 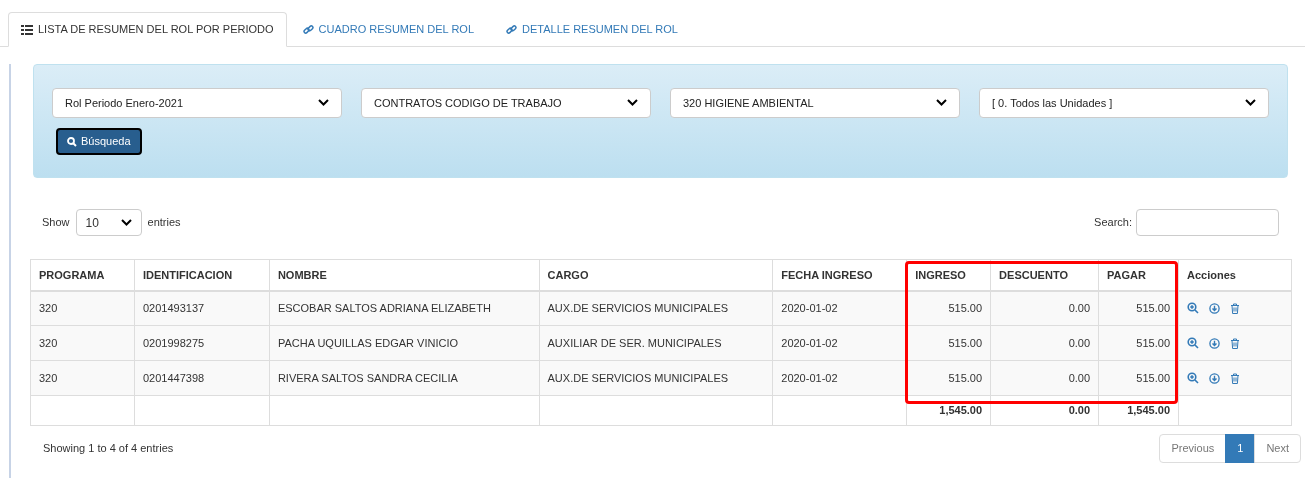 What do you see at coordinates (1240, 448) in the screenshot?
I see `page-button: 1` at bounding box center [1240, 448].